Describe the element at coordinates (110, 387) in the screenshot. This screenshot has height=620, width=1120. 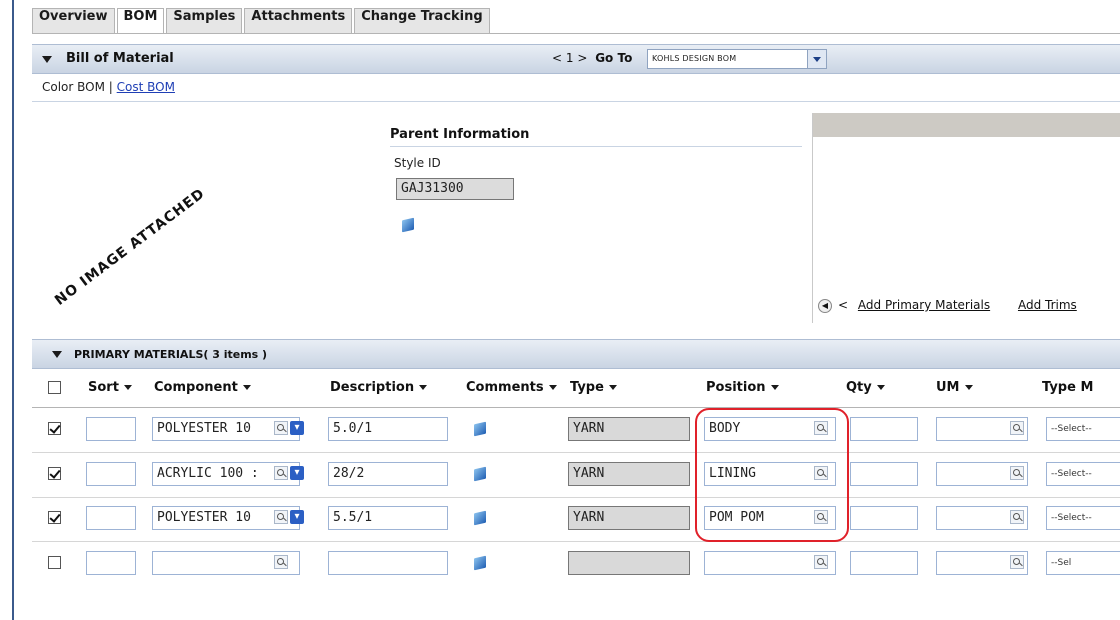
I see `col-sort: Sort` at that location.